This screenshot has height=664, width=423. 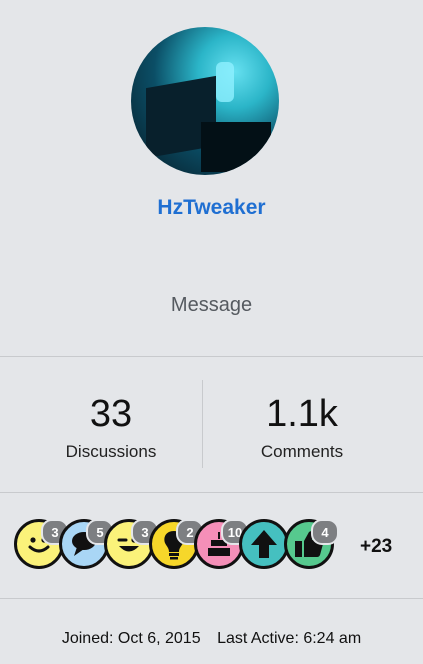 I want to click on stats-row: 33 Discussions 1.1k Comments, so click(x=211, y=424).